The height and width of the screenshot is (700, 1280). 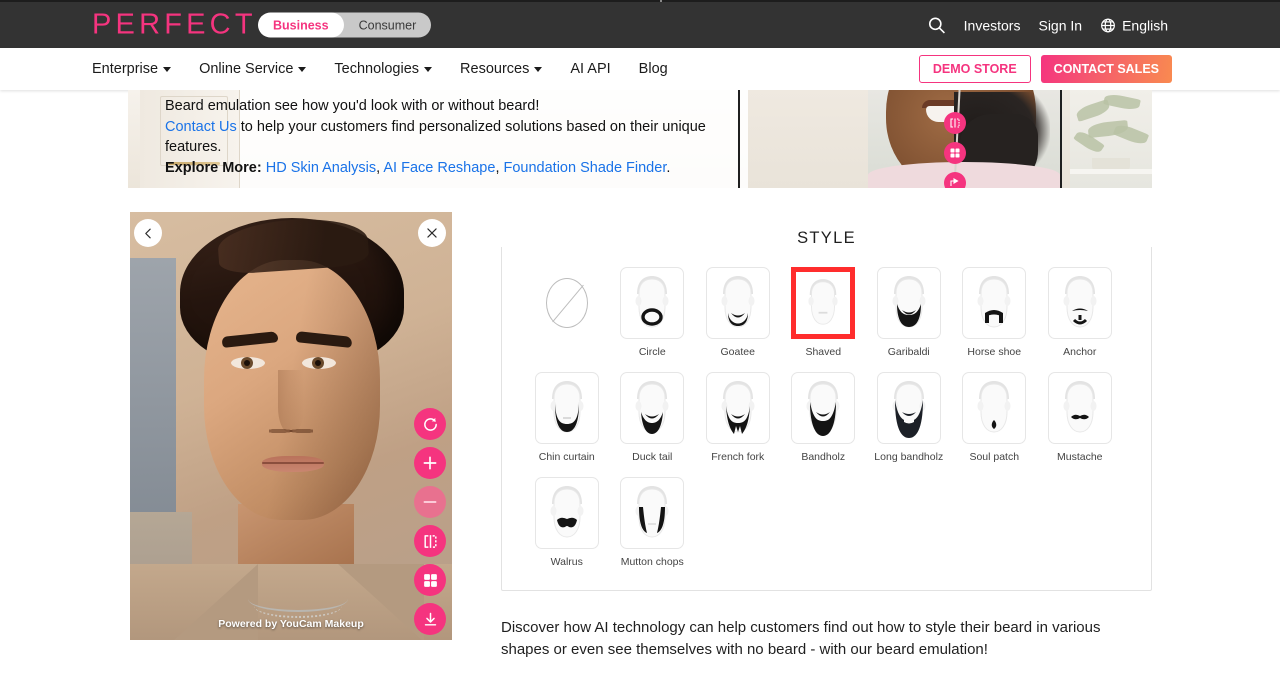 I want to click on style-item-long-bandholz: Long bandholz, so click(x=909, y=417).